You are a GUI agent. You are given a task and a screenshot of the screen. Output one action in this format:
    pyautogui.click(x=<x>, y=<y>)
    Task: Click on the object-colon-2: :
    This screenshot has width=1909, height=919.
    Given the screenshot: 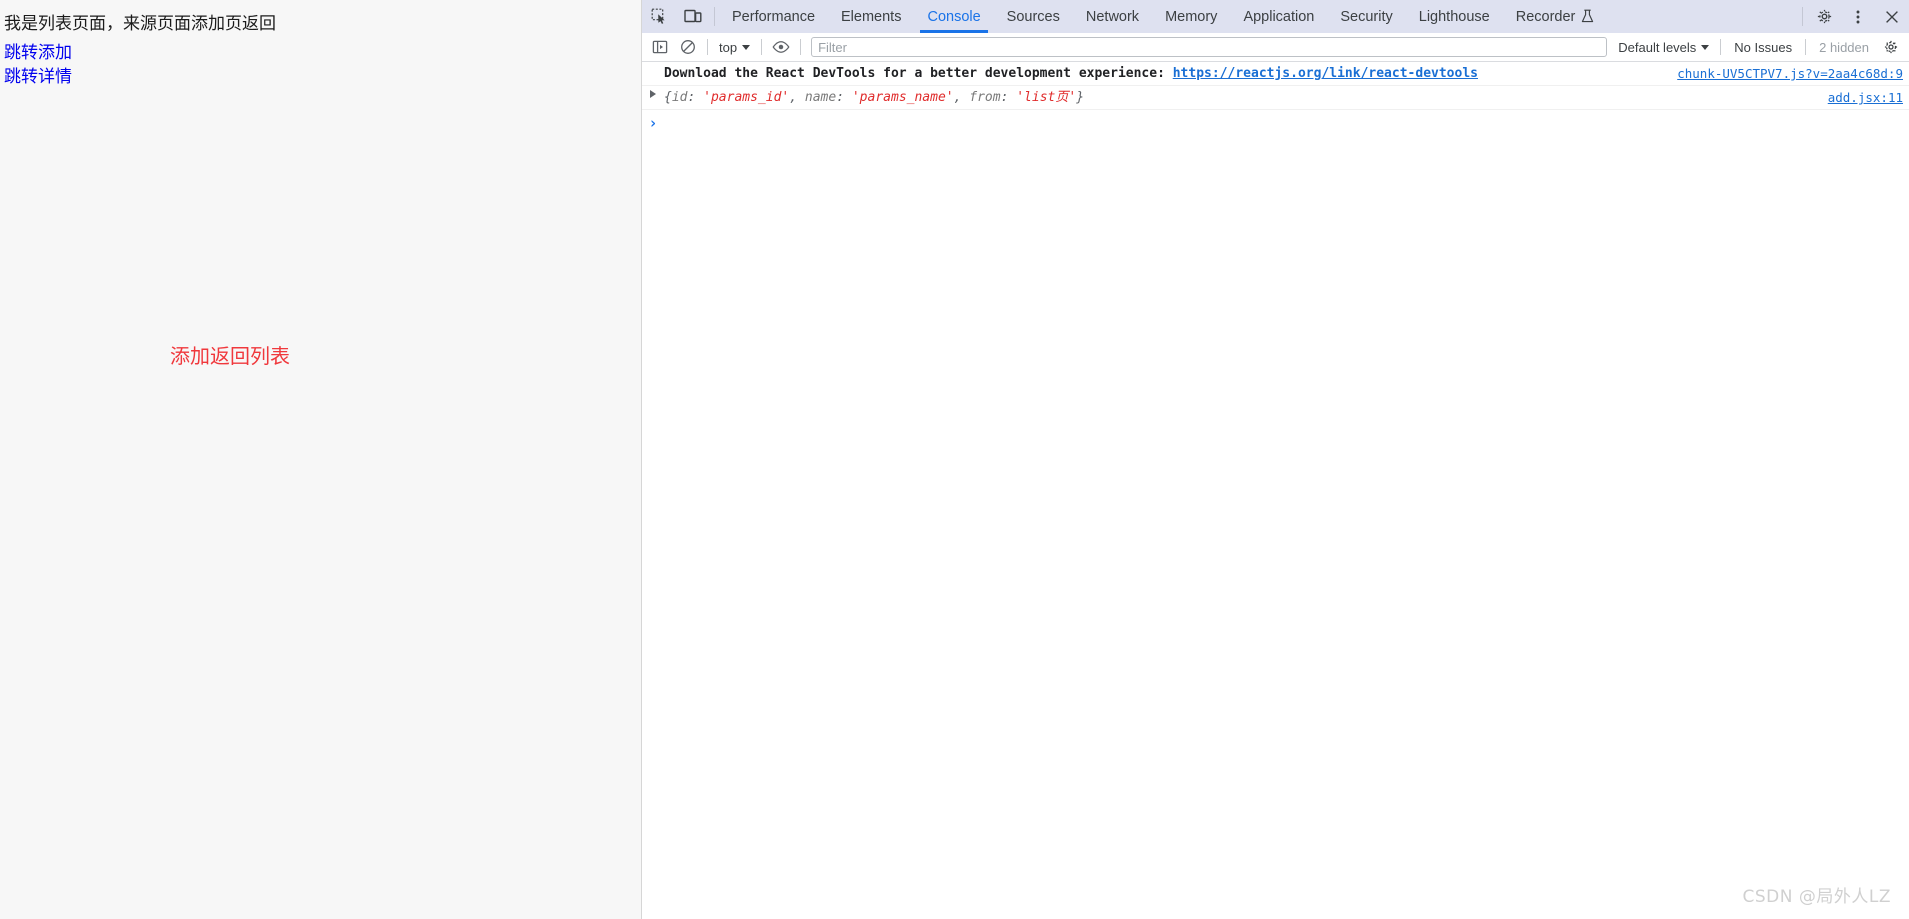 What is the action you would take?
    pyautogui.click(x=844, y=97)
    